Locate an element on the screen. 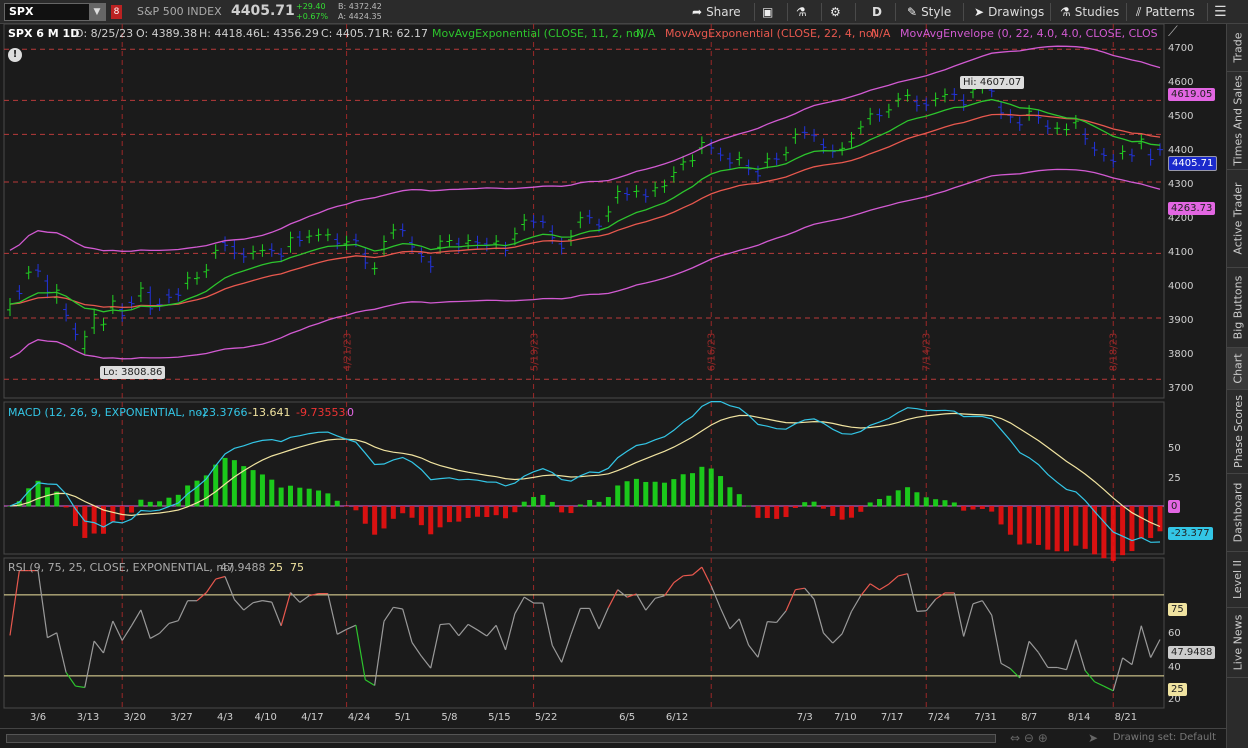 This screenshot has width=1248, height=748. share-button: ➦ Share is located at coordinates (716, 12).